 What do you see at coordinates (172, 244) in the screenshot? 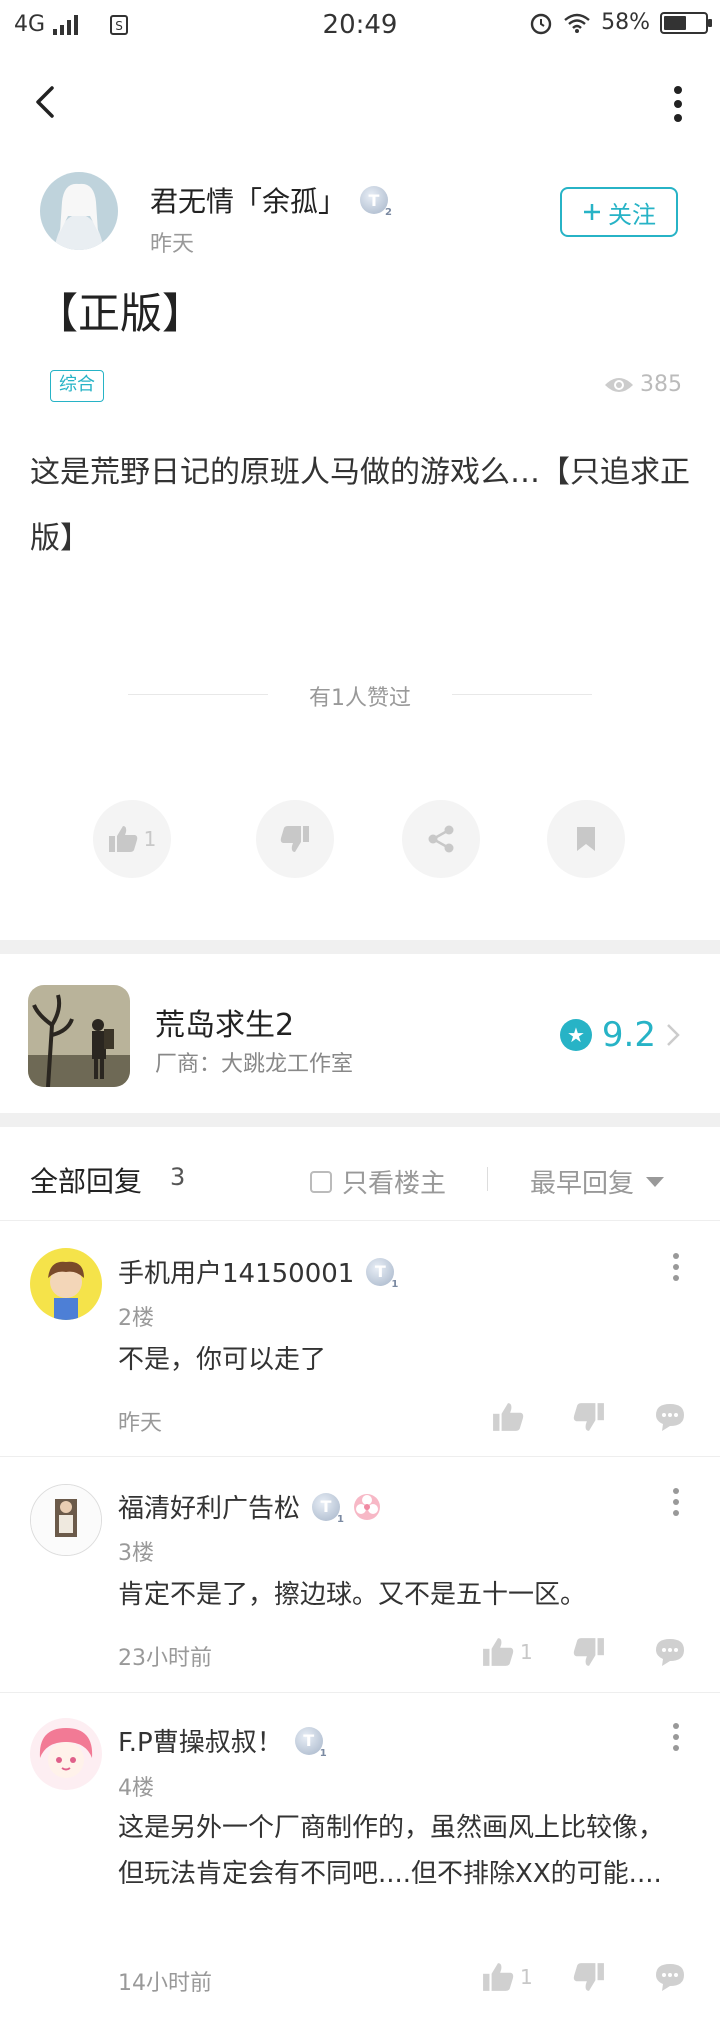
I see `post-time: 昨天` at bounding box center [172, 244].